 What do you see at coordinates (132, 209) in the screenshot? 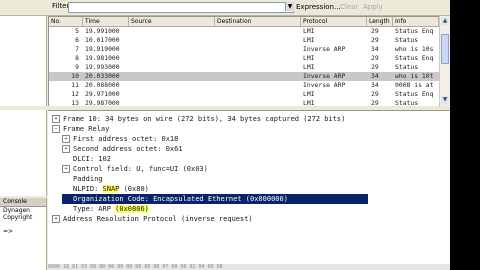
I see `highlighted-text: (0x0806)` at bounding box center [132, 209].